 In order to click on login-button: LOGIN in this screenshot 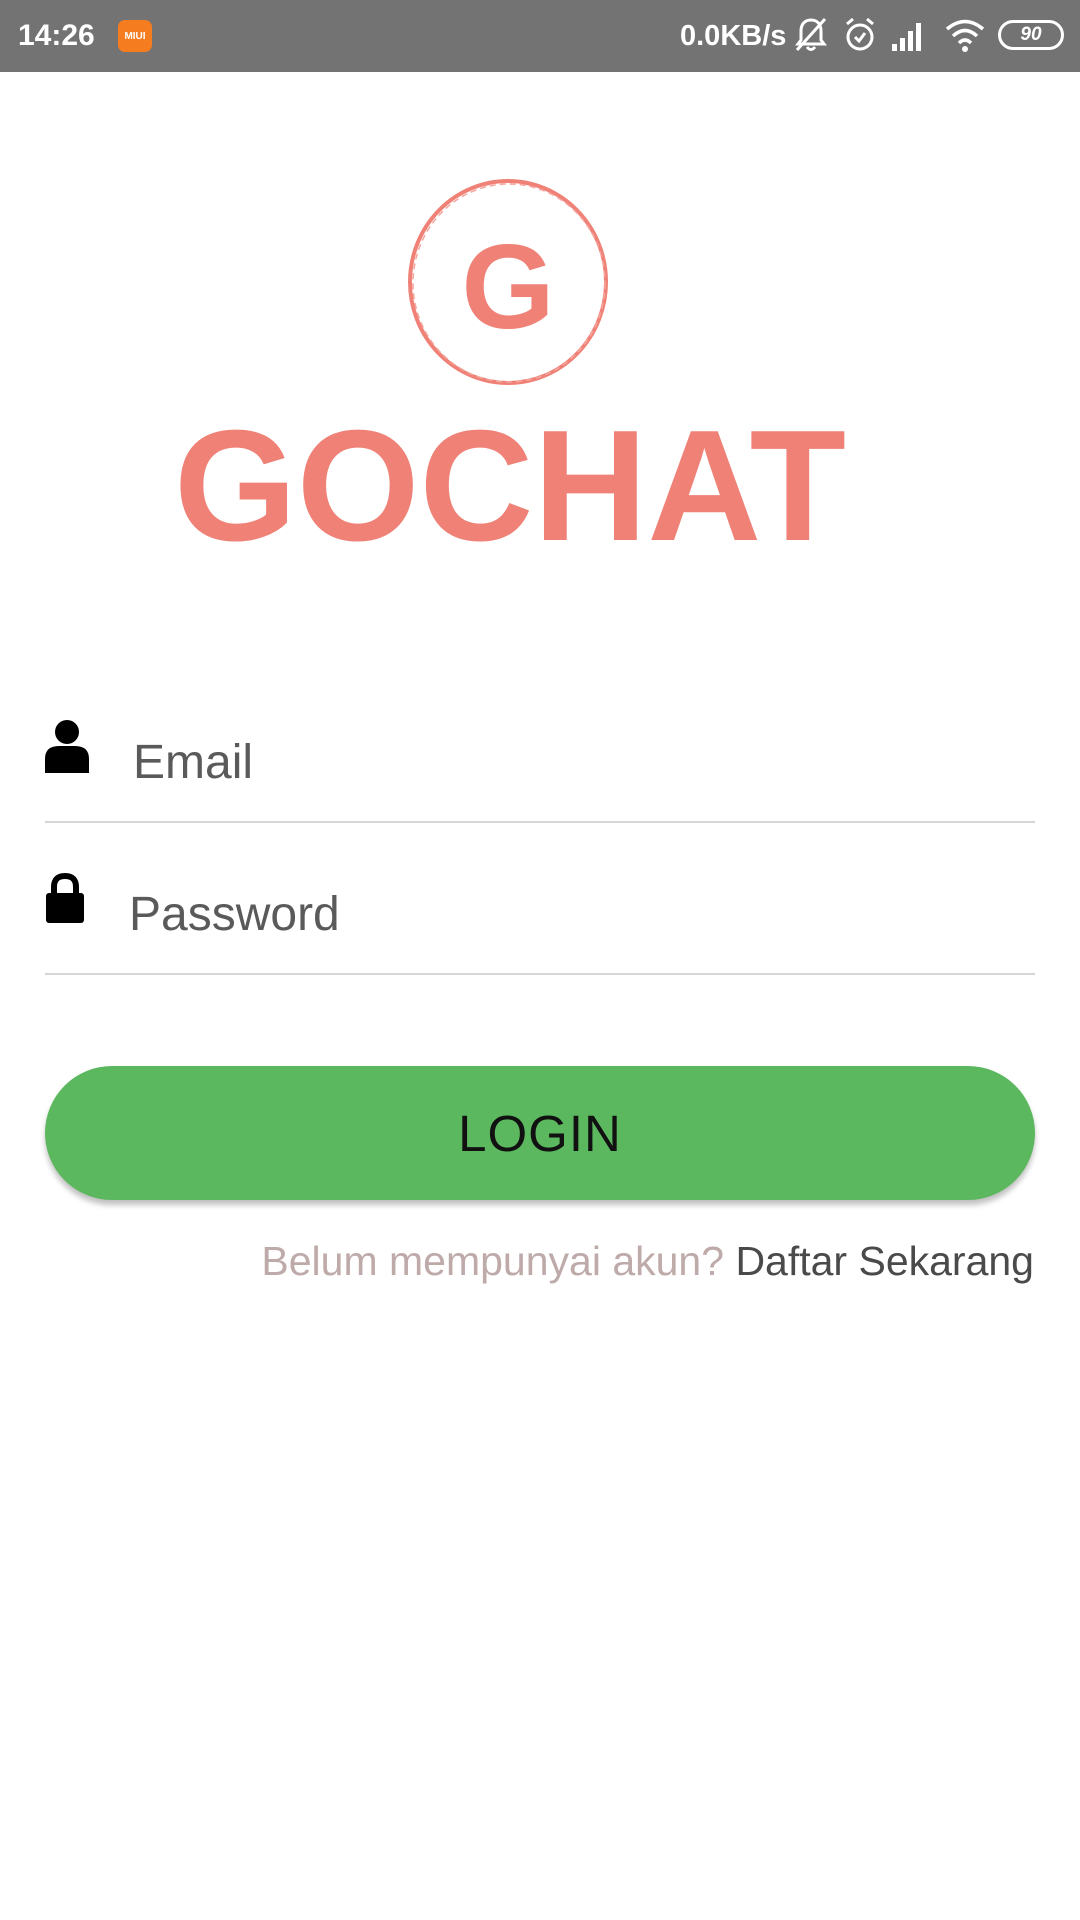, I will do `click(540, 1133)`.